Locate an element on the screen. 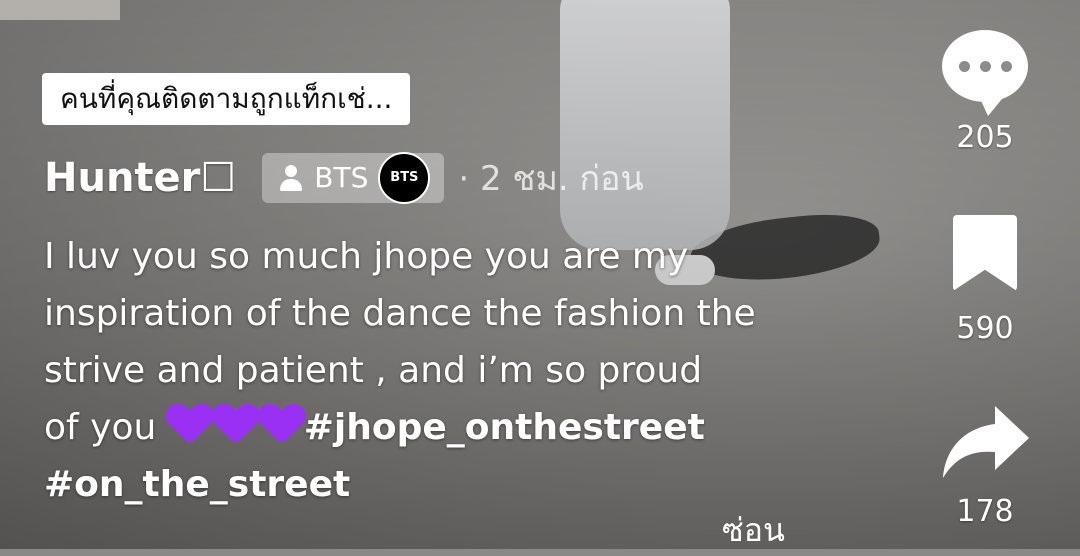 Image resolution: width=1080 pixels, height=556 pixels. bookmark-action: 590 is located at coordinates (985, 280).